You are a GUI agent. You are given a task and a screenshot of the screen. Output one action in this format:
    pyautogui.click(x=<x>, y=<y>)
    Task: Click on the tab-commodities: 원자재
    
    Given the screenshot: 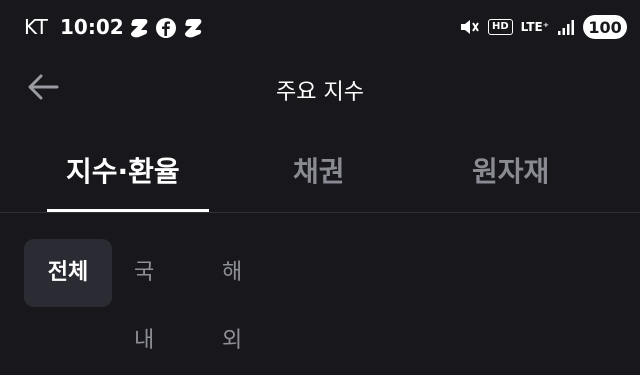 What is the action you would take?
    pyautogui.click(x=510, y=170)
    